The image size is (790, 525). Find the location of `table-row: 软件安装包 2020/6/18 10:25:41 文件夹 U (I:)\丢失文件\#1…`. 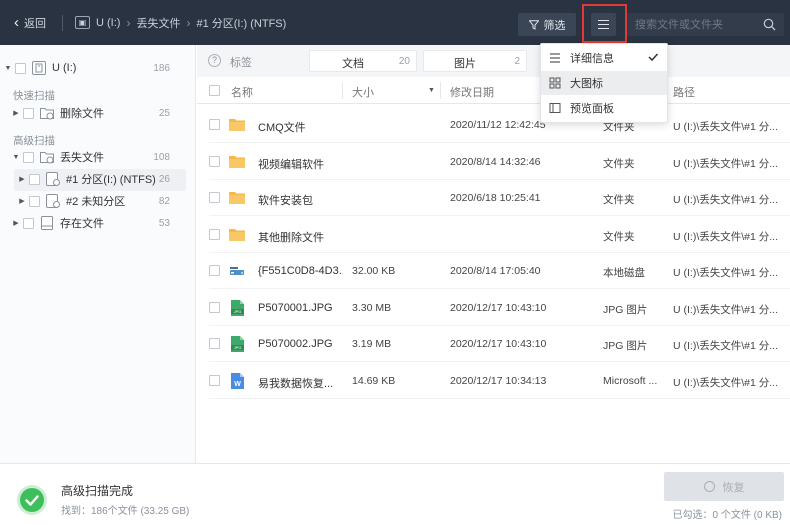

table-row: 软件安装包 2020/6/18 10:25:41 文件夹 U (I:)\丢失文件\#1… is located at coordinates (493, 198).